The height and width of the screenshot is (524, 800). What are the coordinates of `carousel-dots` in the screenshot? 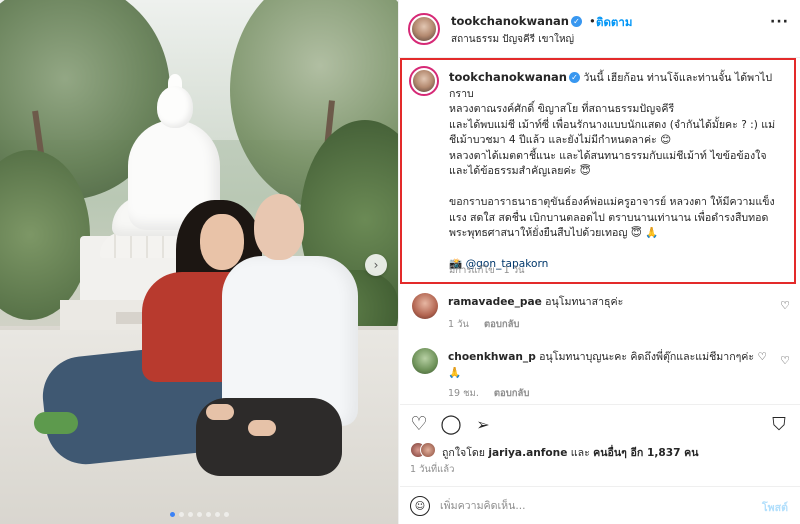 It's located at (199, 514).